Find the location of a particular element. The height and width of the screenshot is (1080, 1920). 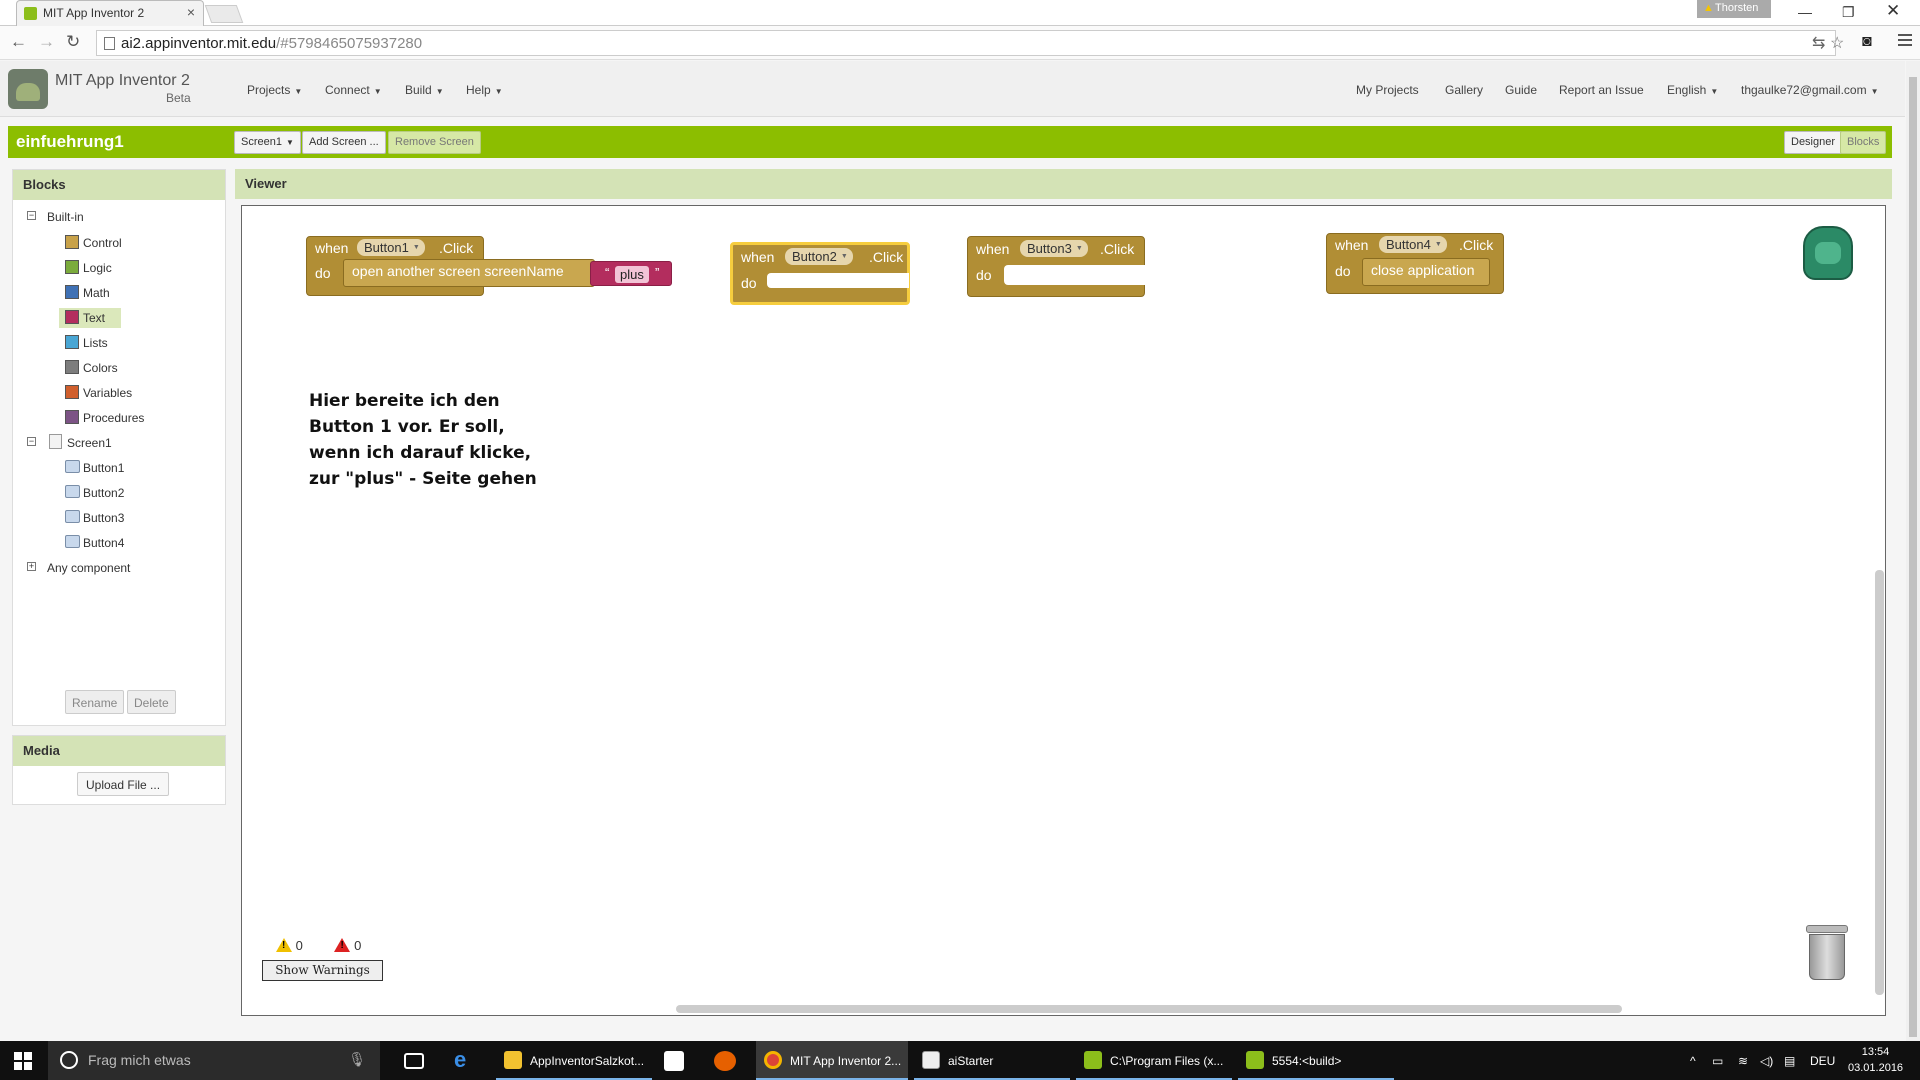

blocks-button: Blocks is located at coordinates (1863, 142).